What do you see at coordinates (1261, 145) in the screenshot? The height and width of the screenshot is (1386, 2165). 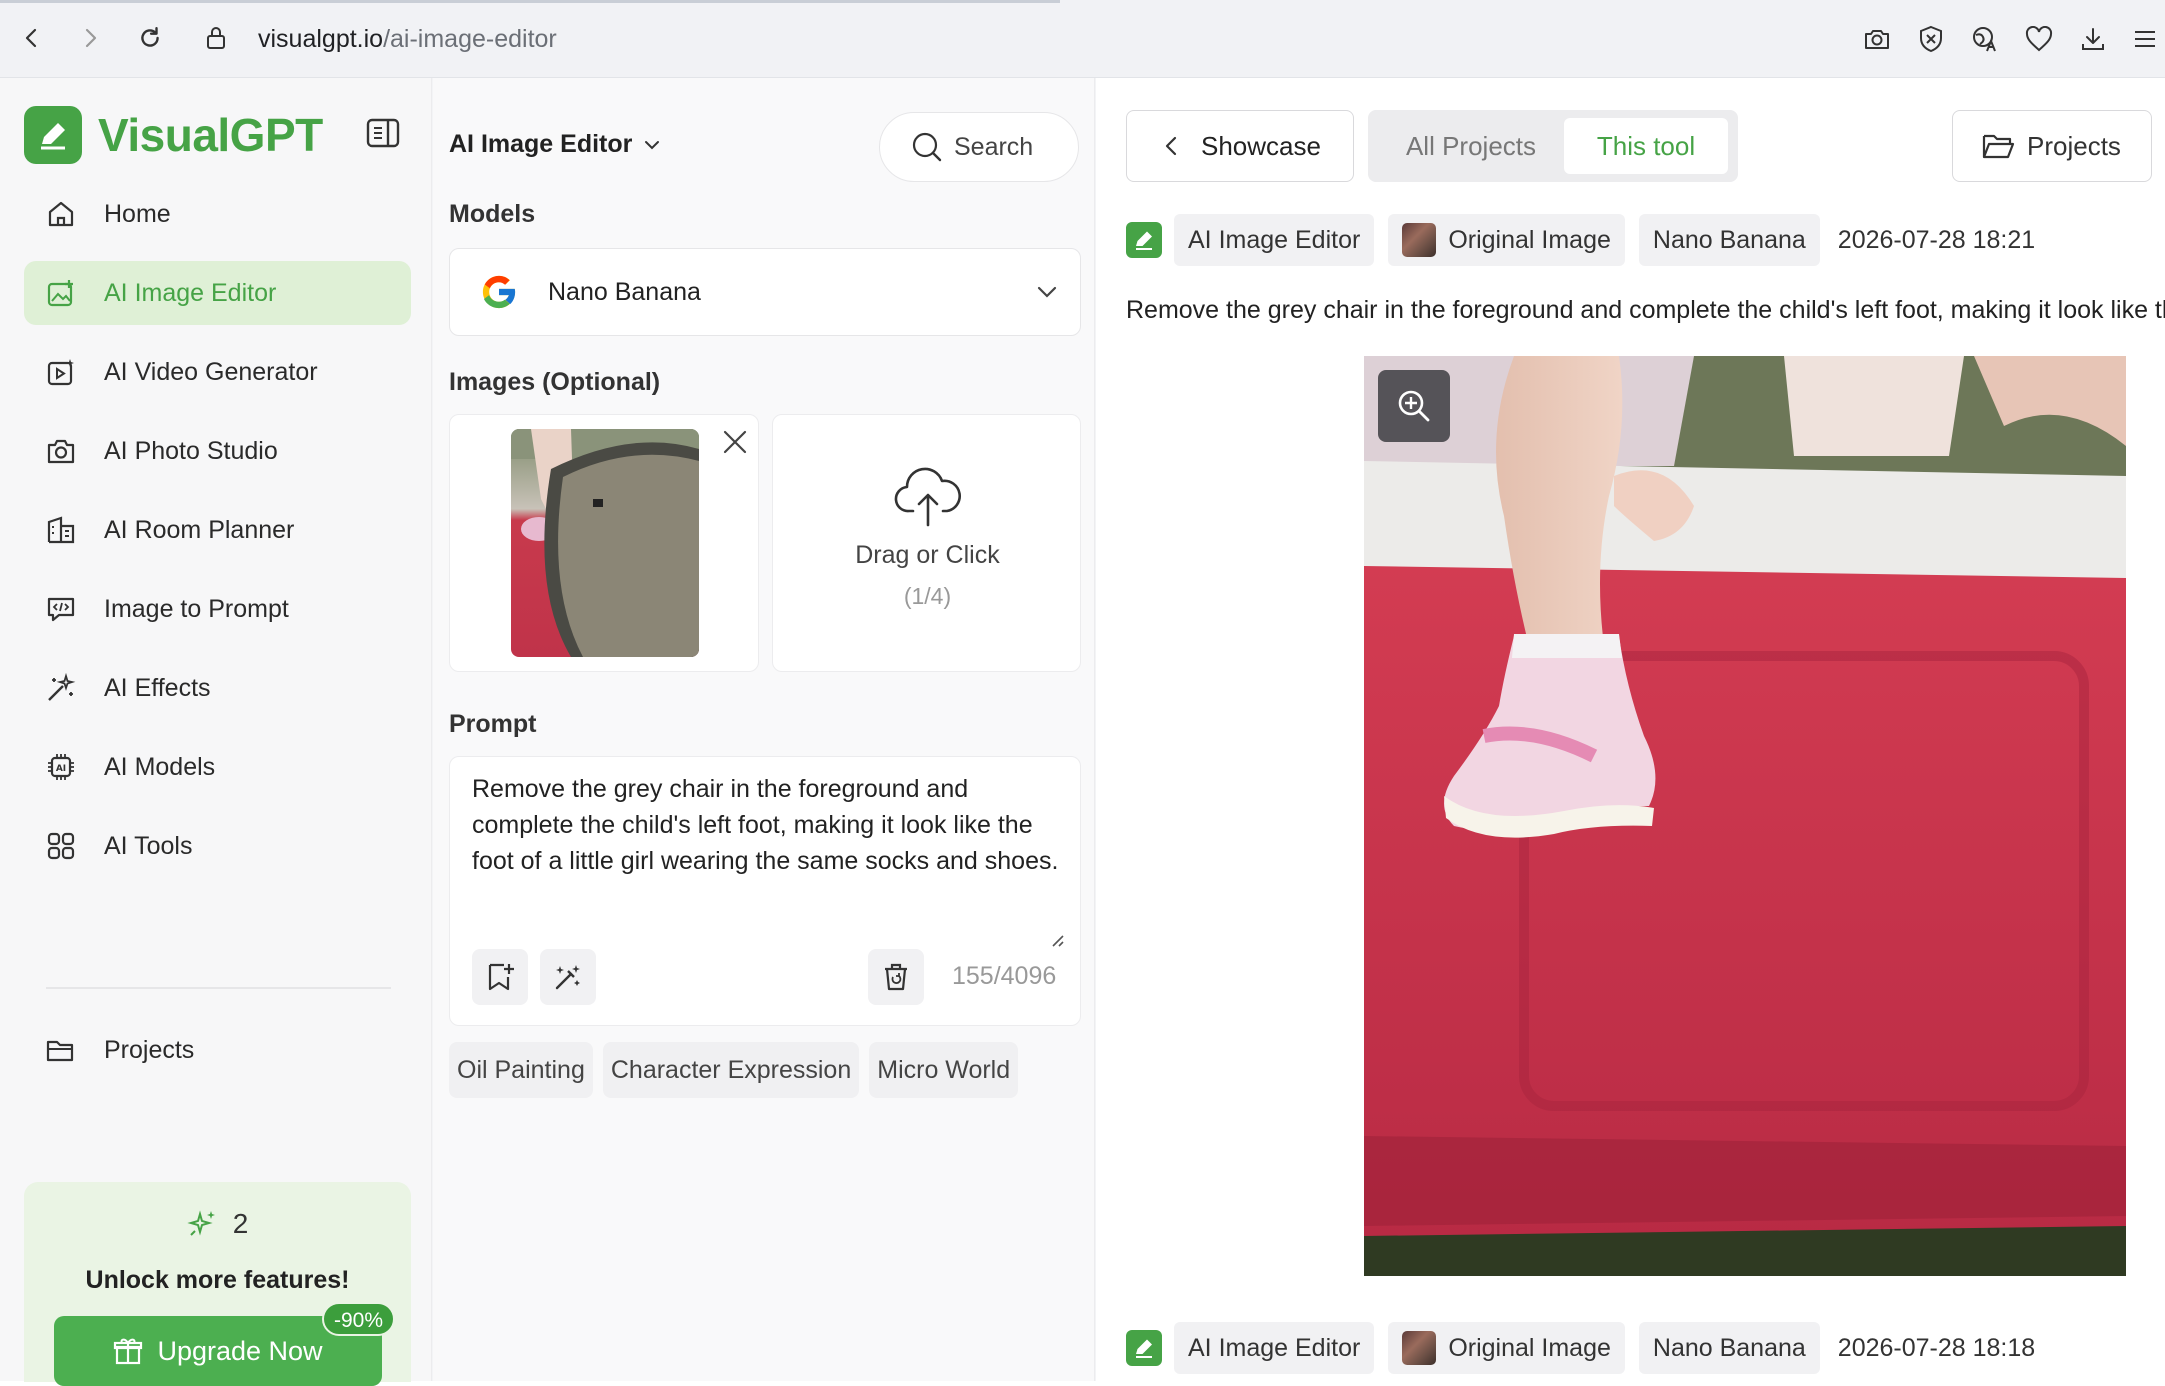 I see `showcase-label: Showcase` at bounding box center [1261, 145].